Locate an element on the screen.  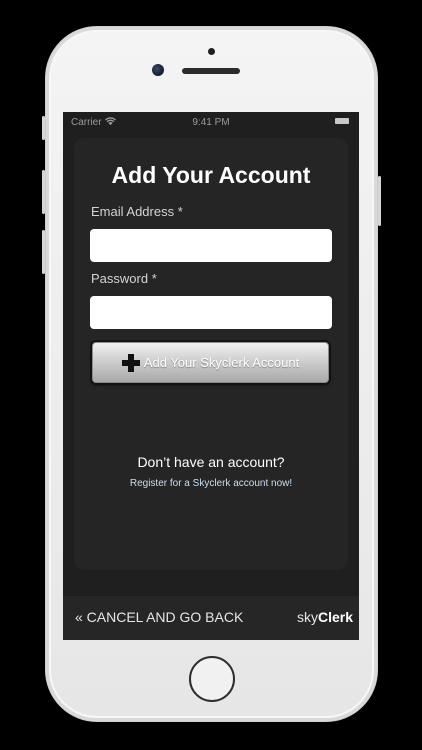
silent-switch is located at coordinates (43, 128).